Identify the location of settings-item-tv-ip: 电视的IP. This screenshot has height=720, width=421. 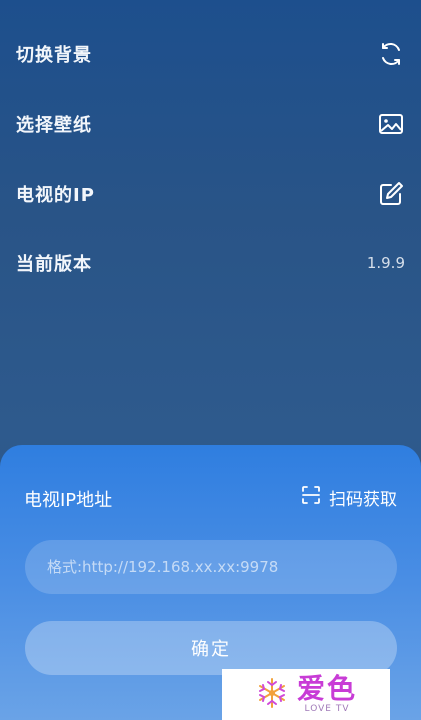
(210, 194).